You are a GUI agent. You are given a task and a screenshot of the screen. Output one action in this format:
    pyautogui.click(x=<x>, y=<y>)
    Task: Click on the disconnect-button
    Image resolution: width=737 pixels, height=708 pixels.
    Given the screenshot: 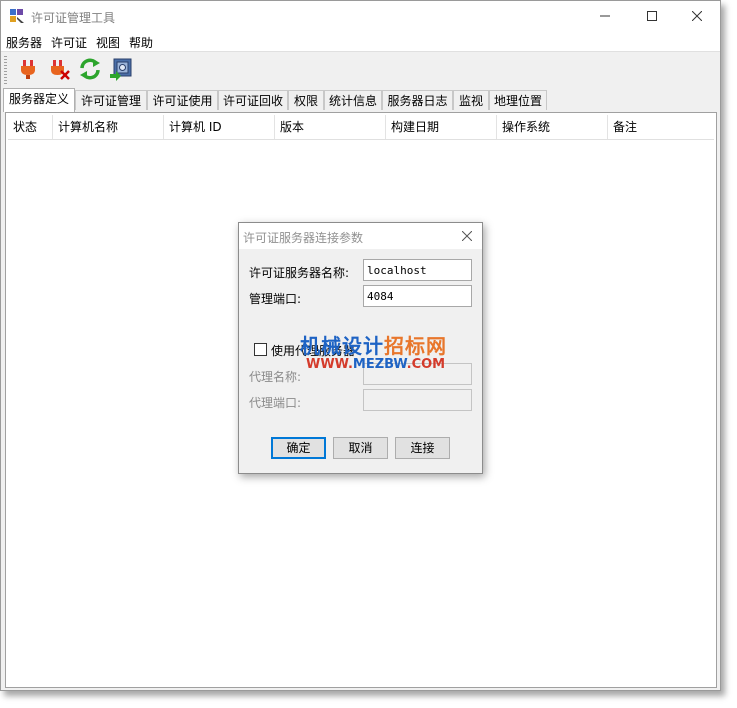 What is the action you would take?
    pyautogui.click(x=59, y=69)
    